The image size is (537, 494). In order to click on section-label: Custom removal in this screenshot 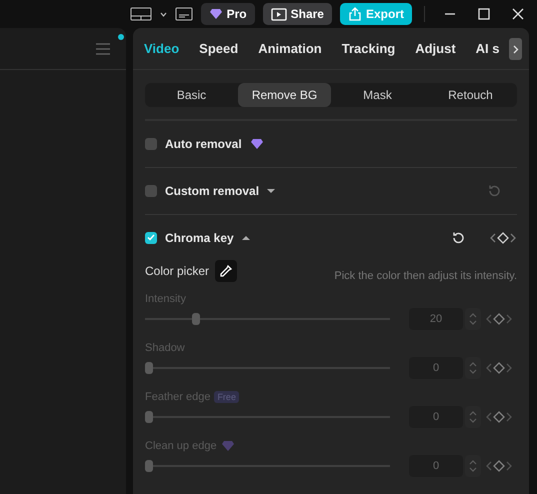, I will do `click(212, 191)`.